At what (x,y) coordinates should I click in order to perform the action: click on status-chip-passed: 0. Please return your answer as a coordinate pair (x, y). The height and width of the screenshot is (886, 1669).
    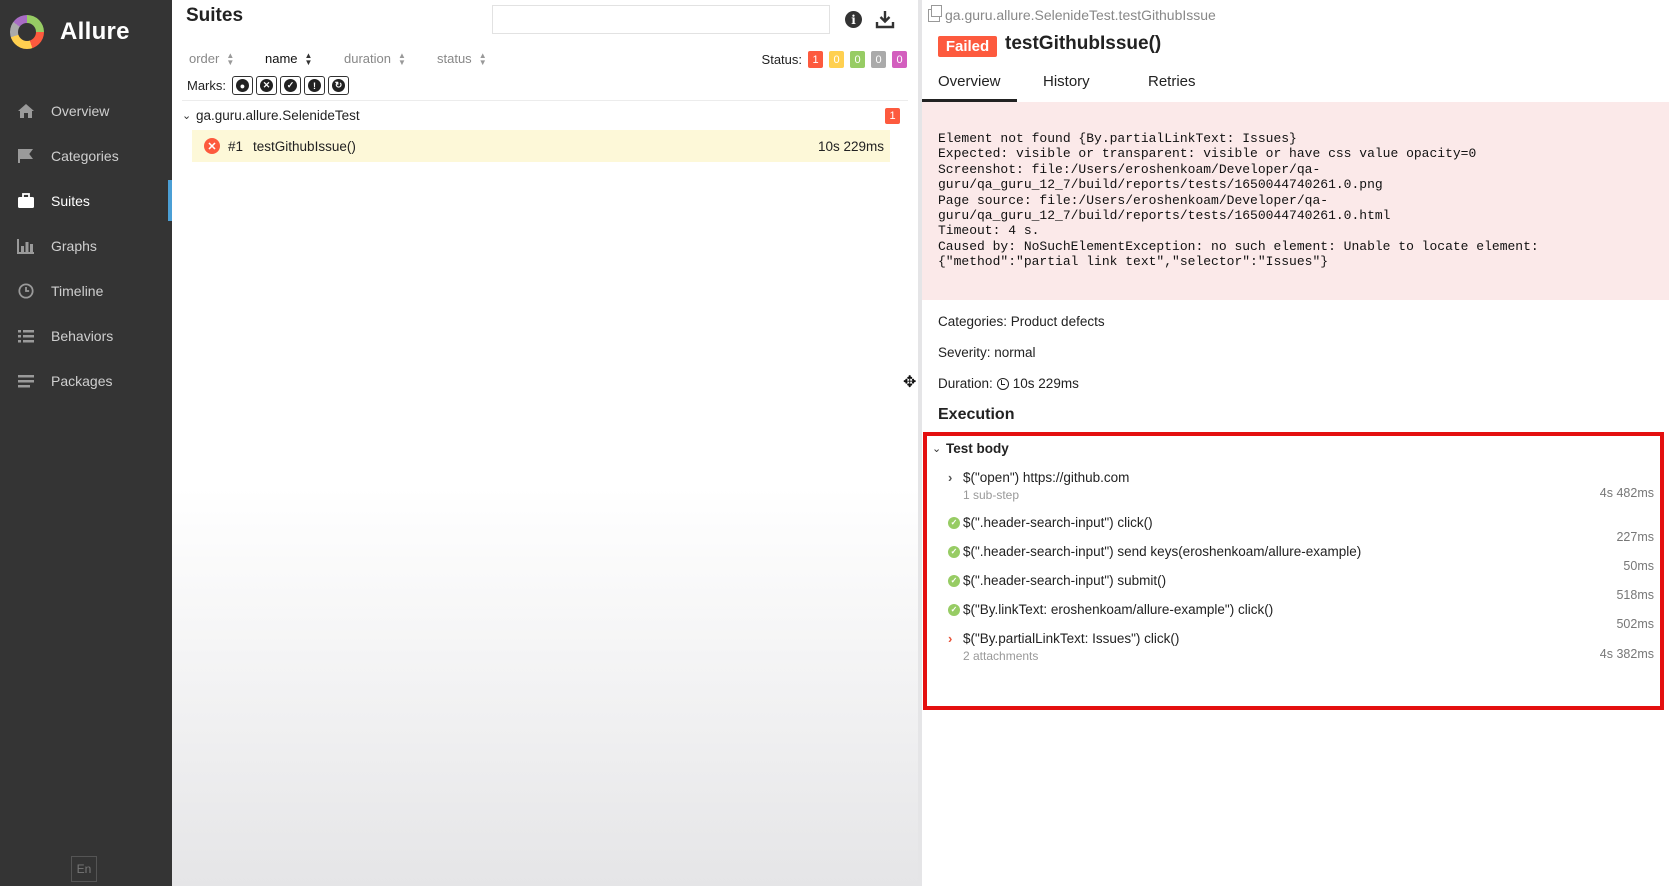
    Looking at the image, I should click on (857, 59).